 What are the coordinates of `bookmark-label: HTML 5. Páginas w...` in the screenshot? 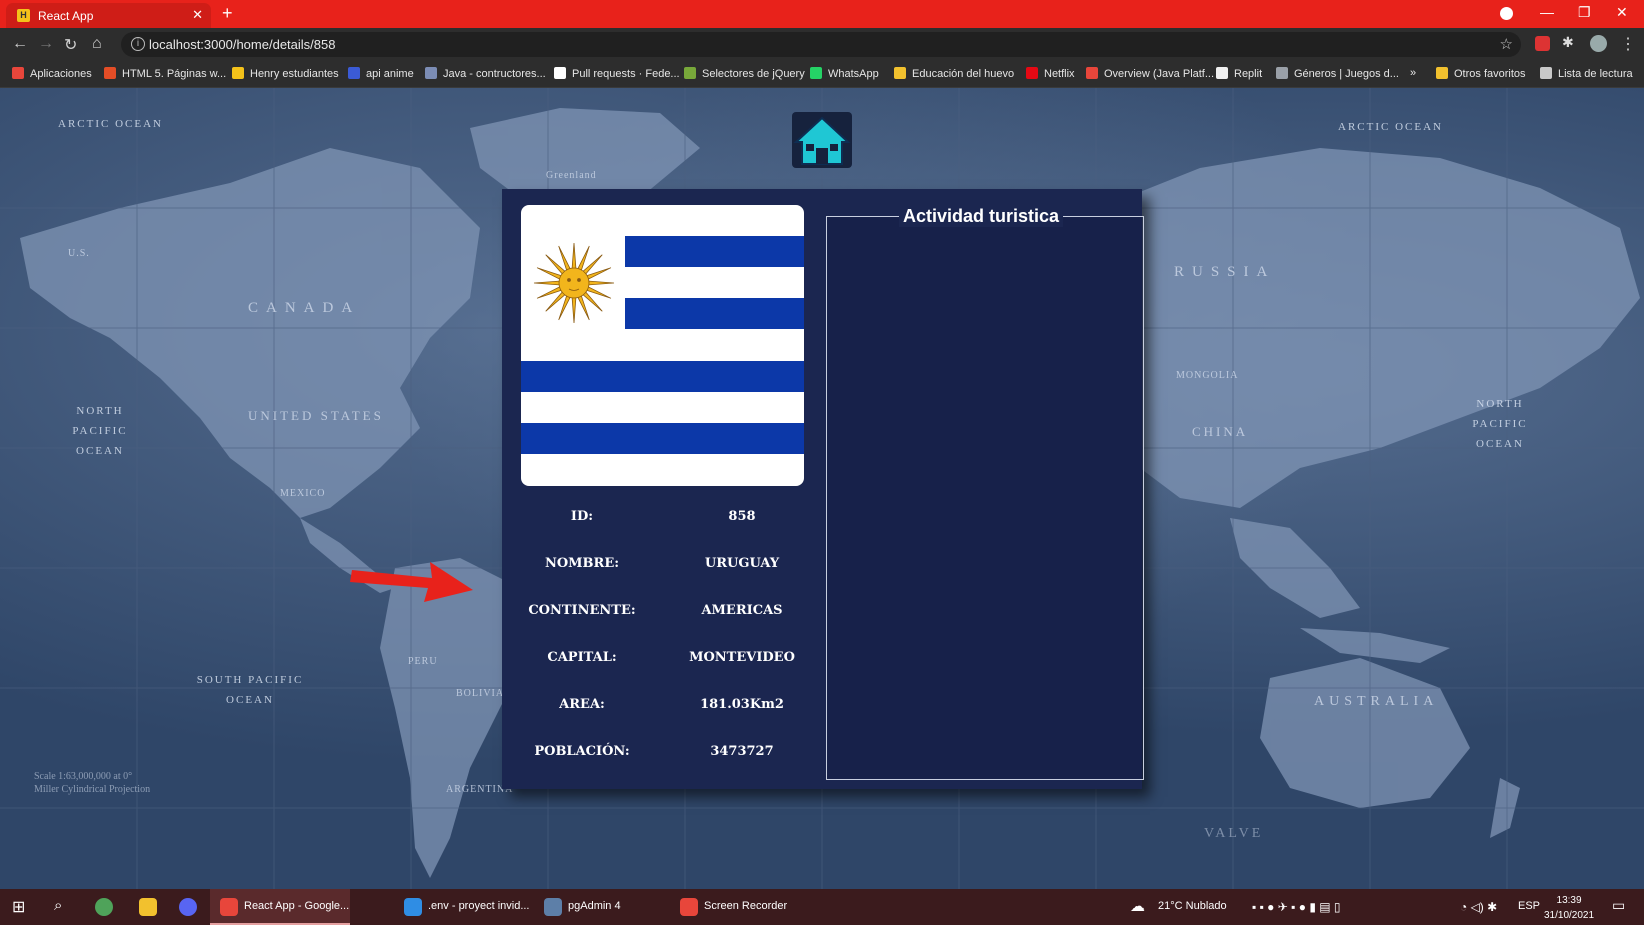 It's located at (174, 74).